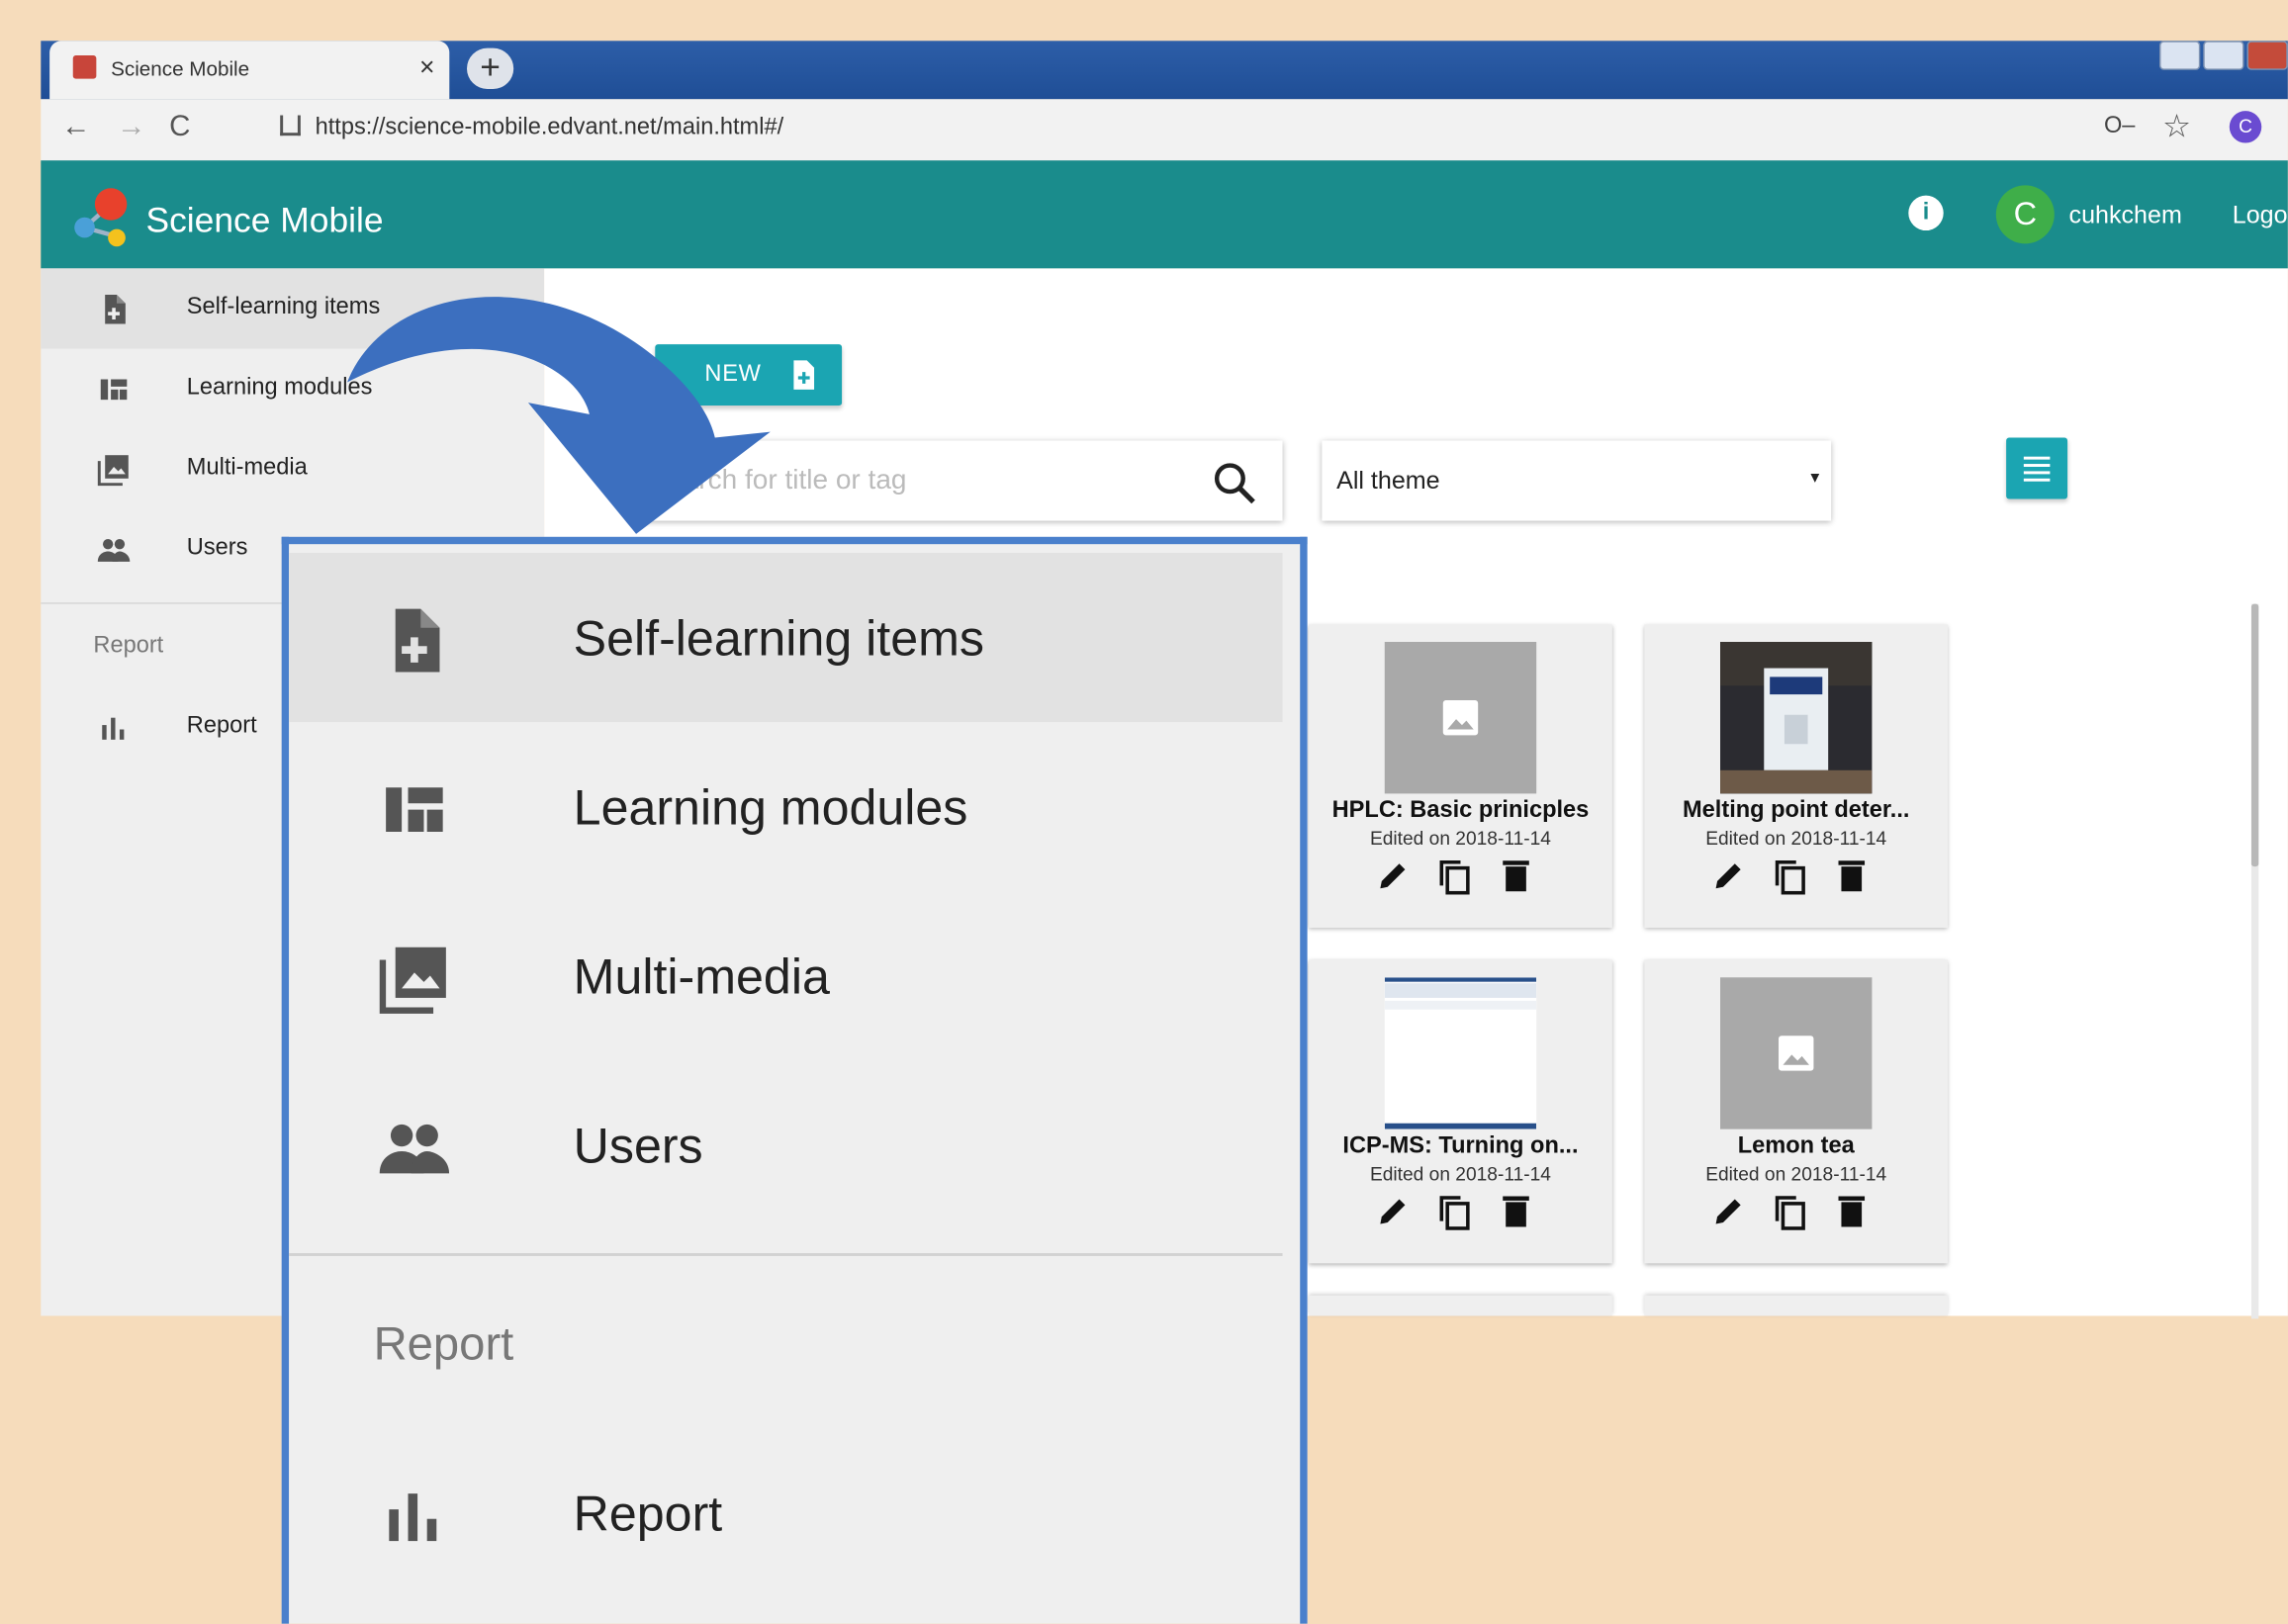  Describe the element at coordinates (1164, 214) in the screenshot. I see `app-header: Science Mobile i C cuhkchem Logo` at that location.